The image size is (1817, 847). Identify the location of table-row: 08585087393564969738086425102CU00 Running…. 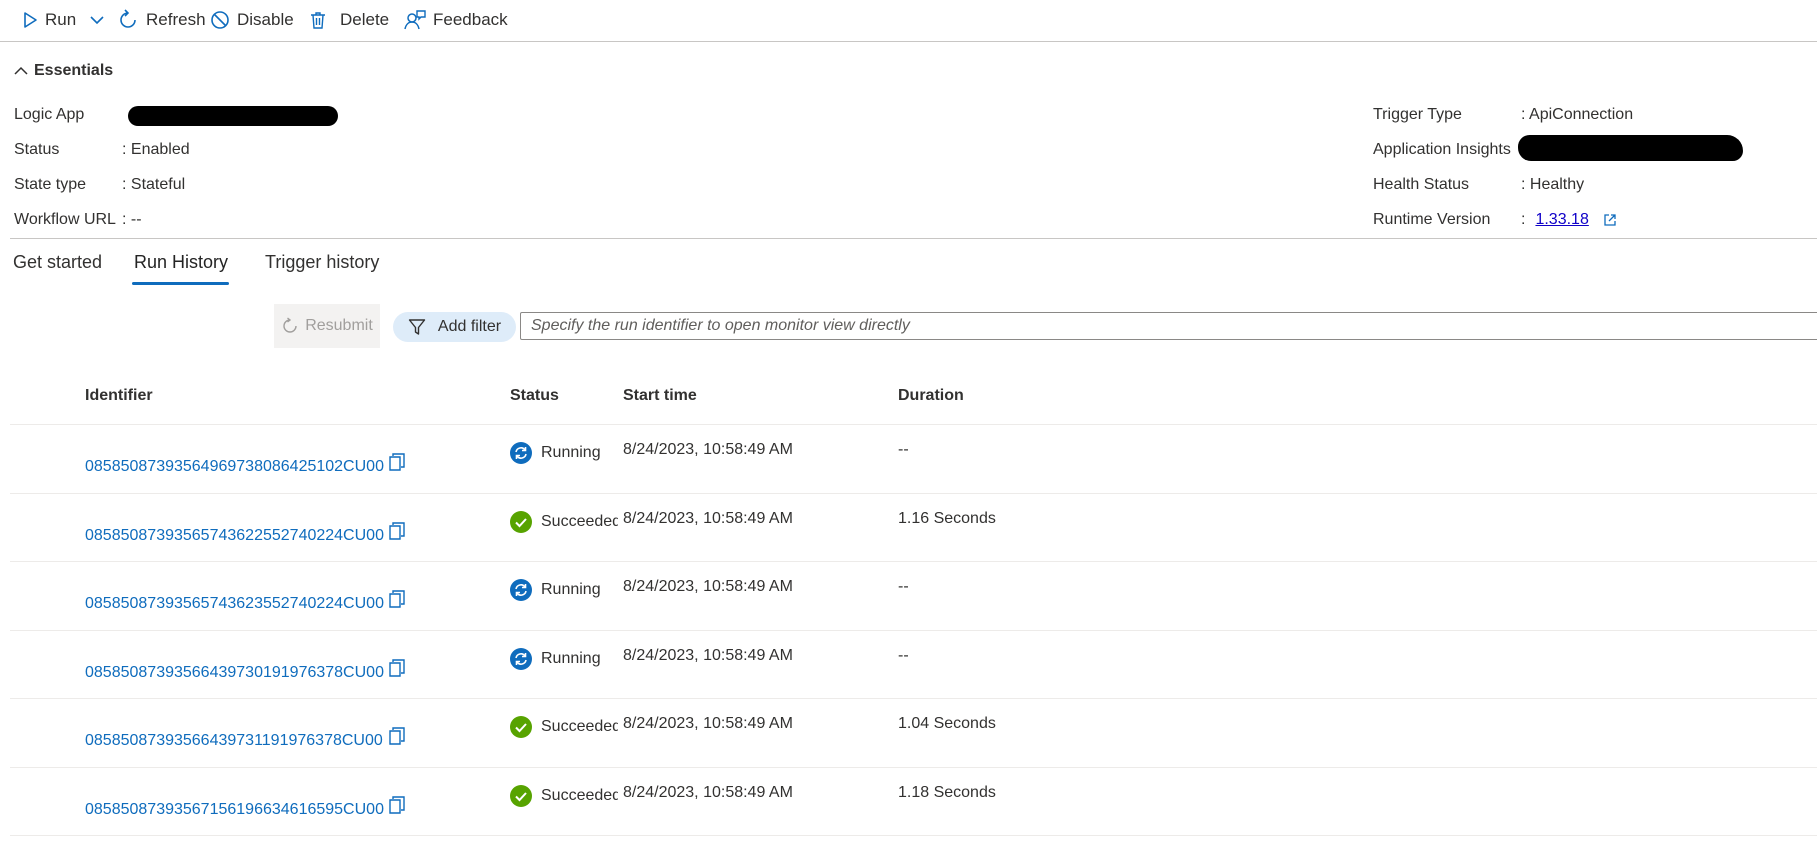
(913, 458).